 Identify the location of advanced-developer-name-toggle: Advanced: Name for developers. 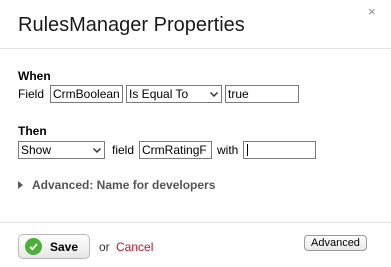
(116, 185).